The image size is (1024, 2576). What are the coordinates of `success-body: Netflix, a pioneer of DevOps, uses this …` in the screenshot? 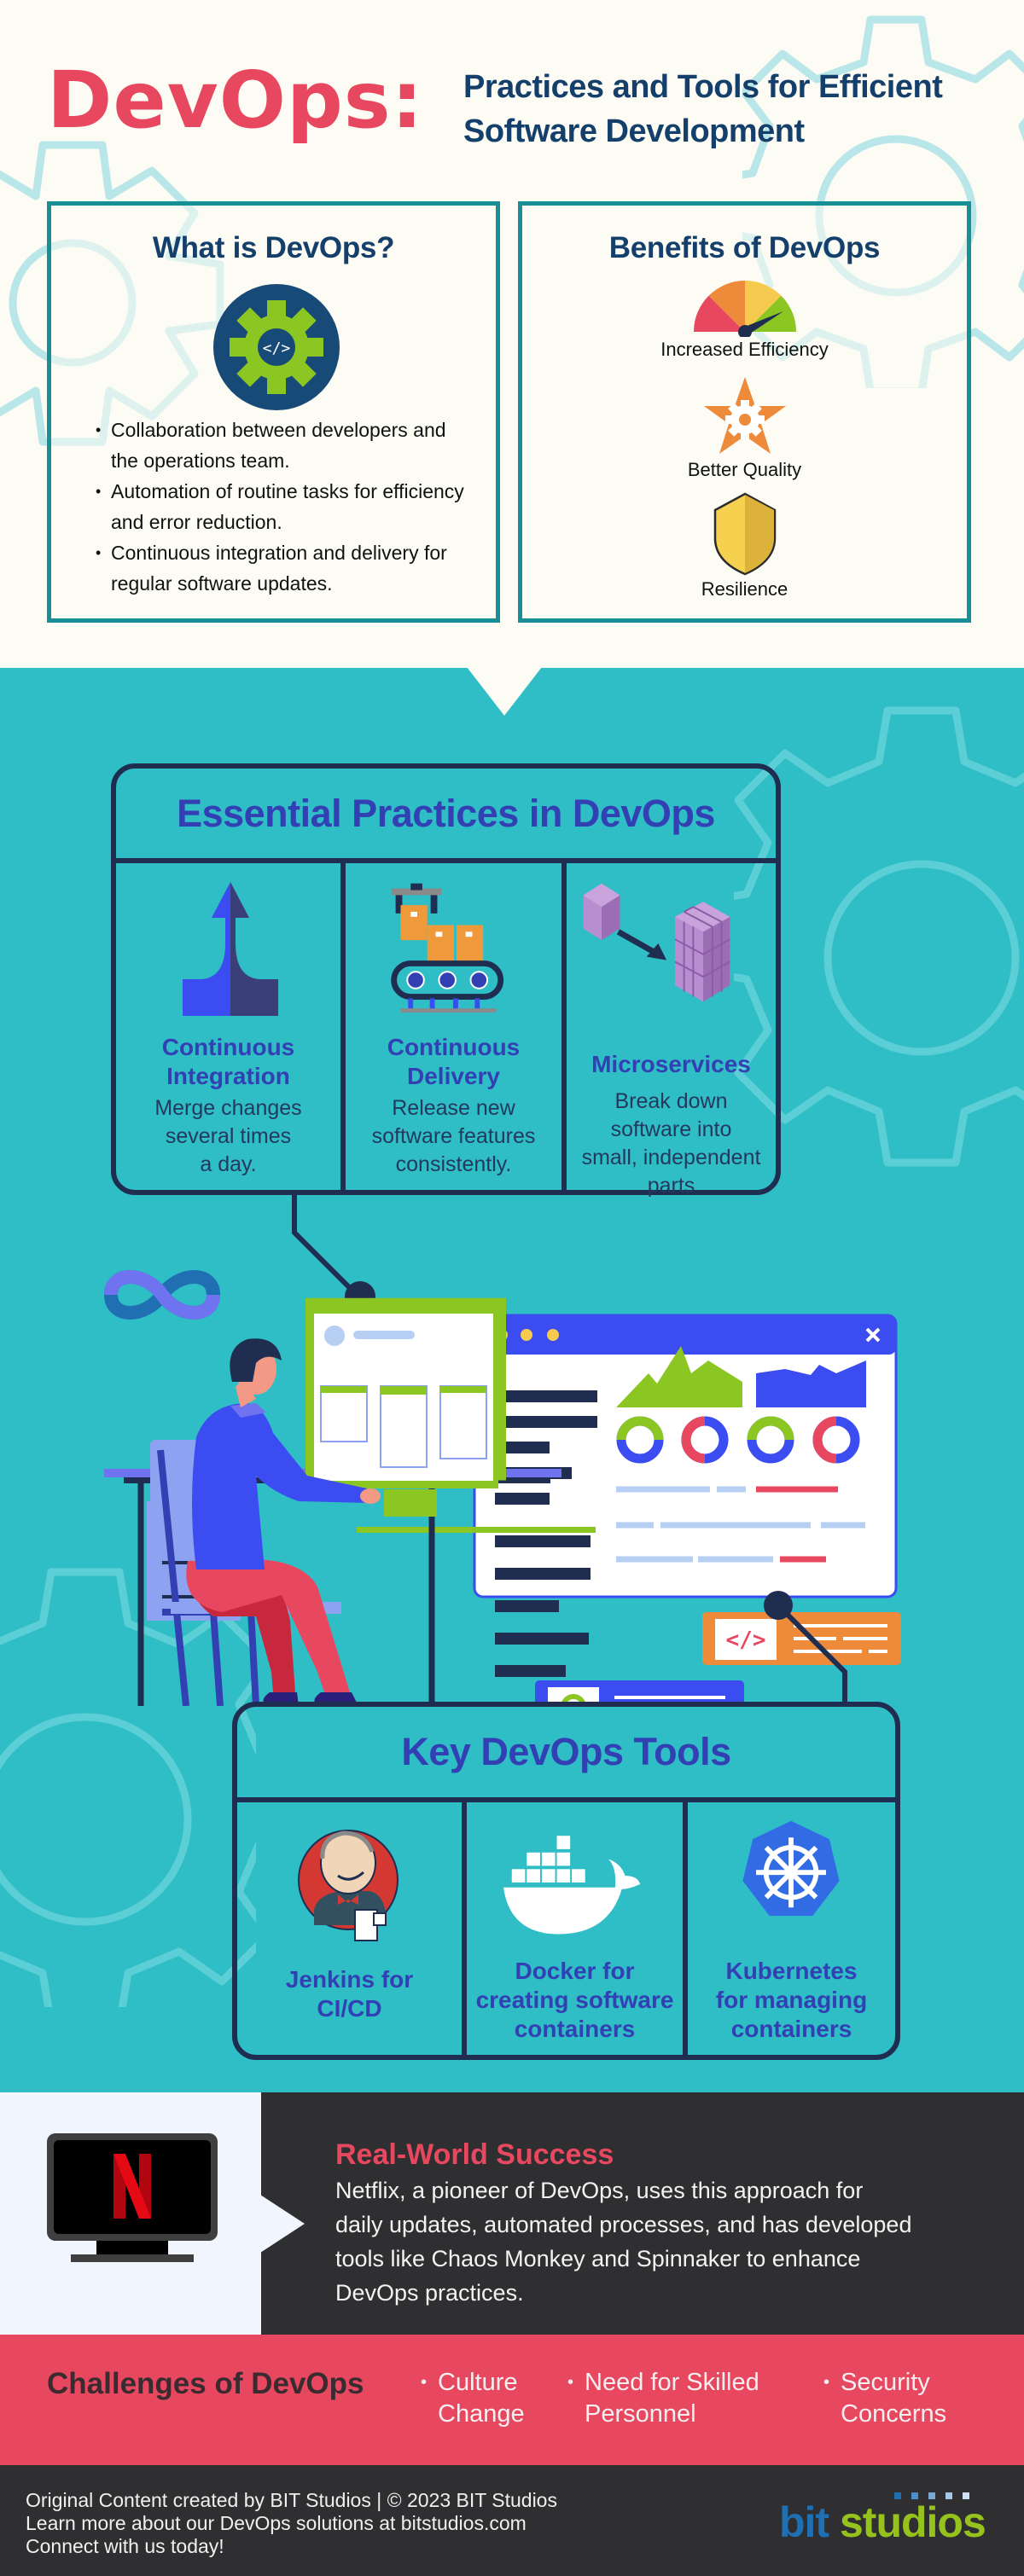 It's located at (668, 2241).